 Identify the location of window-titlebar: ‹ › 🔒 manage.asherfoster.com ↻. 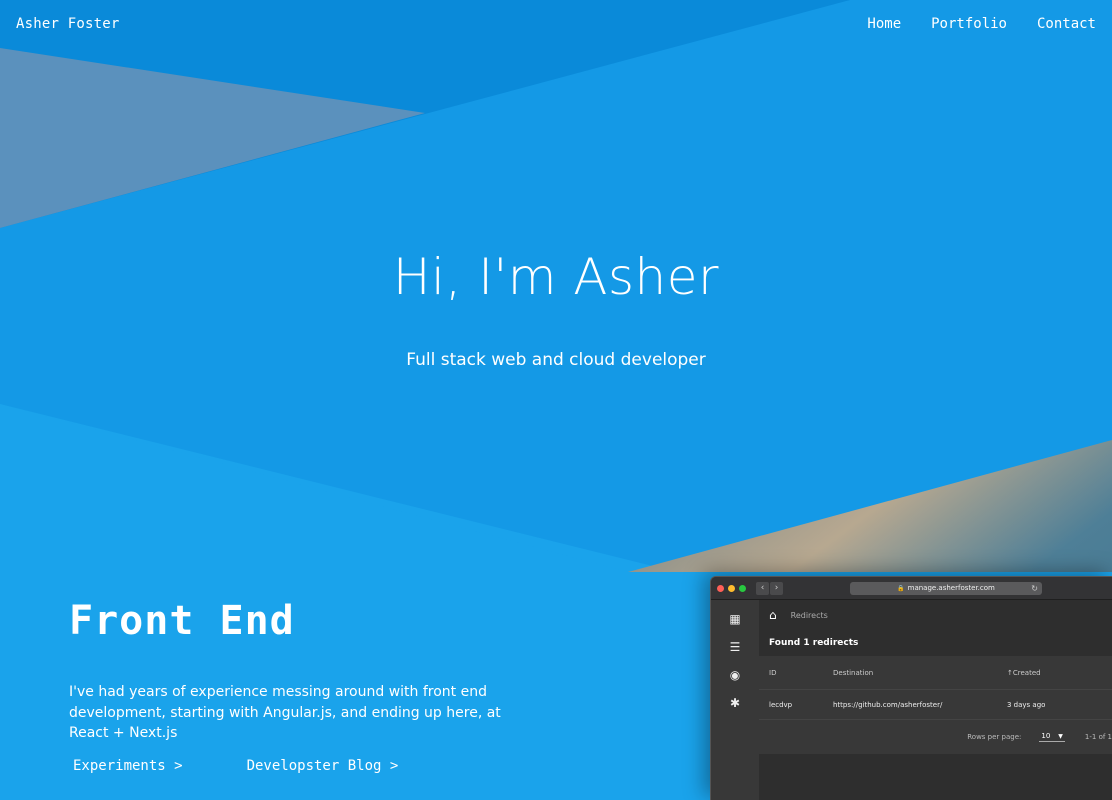
(911, 588).